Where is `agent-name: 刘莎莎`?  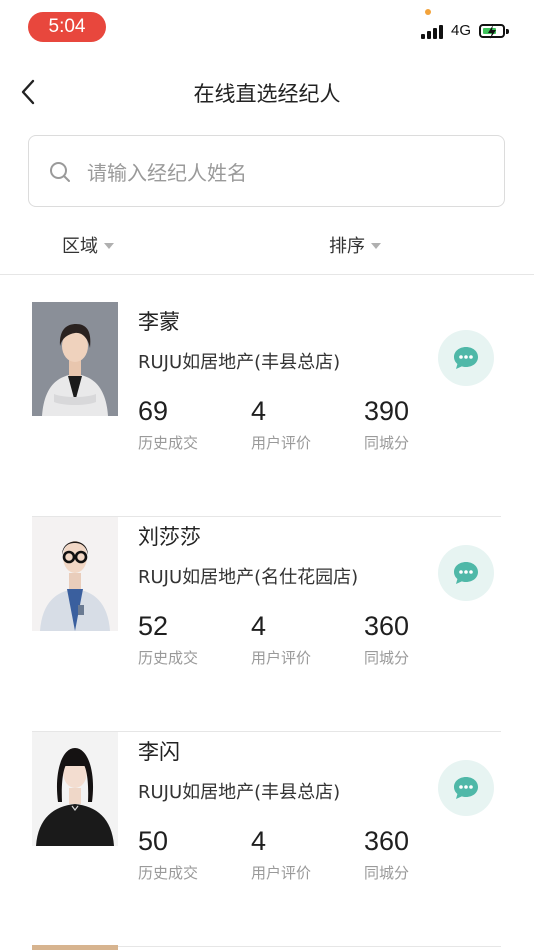 agent-name: 刘莎莎 is located at coordinates (169, 537).